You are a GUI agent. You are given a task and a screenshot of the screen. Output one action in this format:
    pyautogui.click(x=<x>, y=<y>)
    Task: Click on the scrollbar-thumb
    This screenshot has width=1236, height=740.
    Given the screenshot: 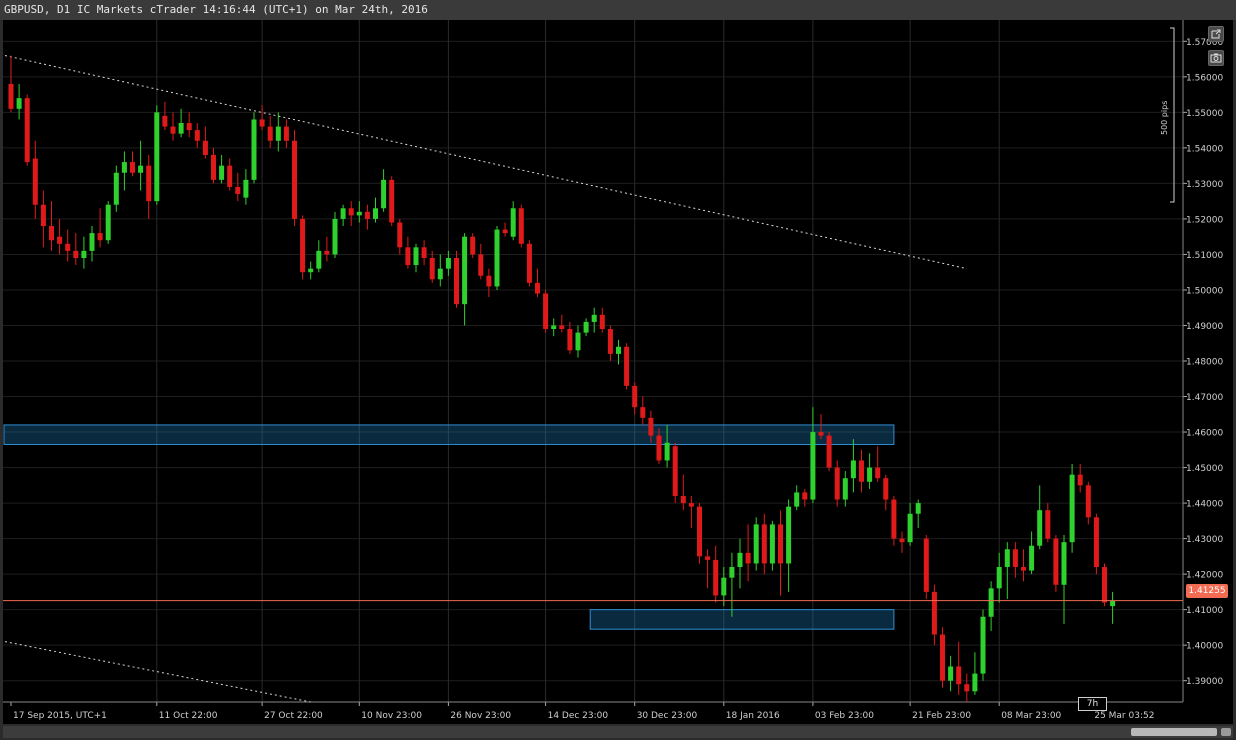 What is the action you would take?
    pyautogui.click(x=1174, y=732)
    